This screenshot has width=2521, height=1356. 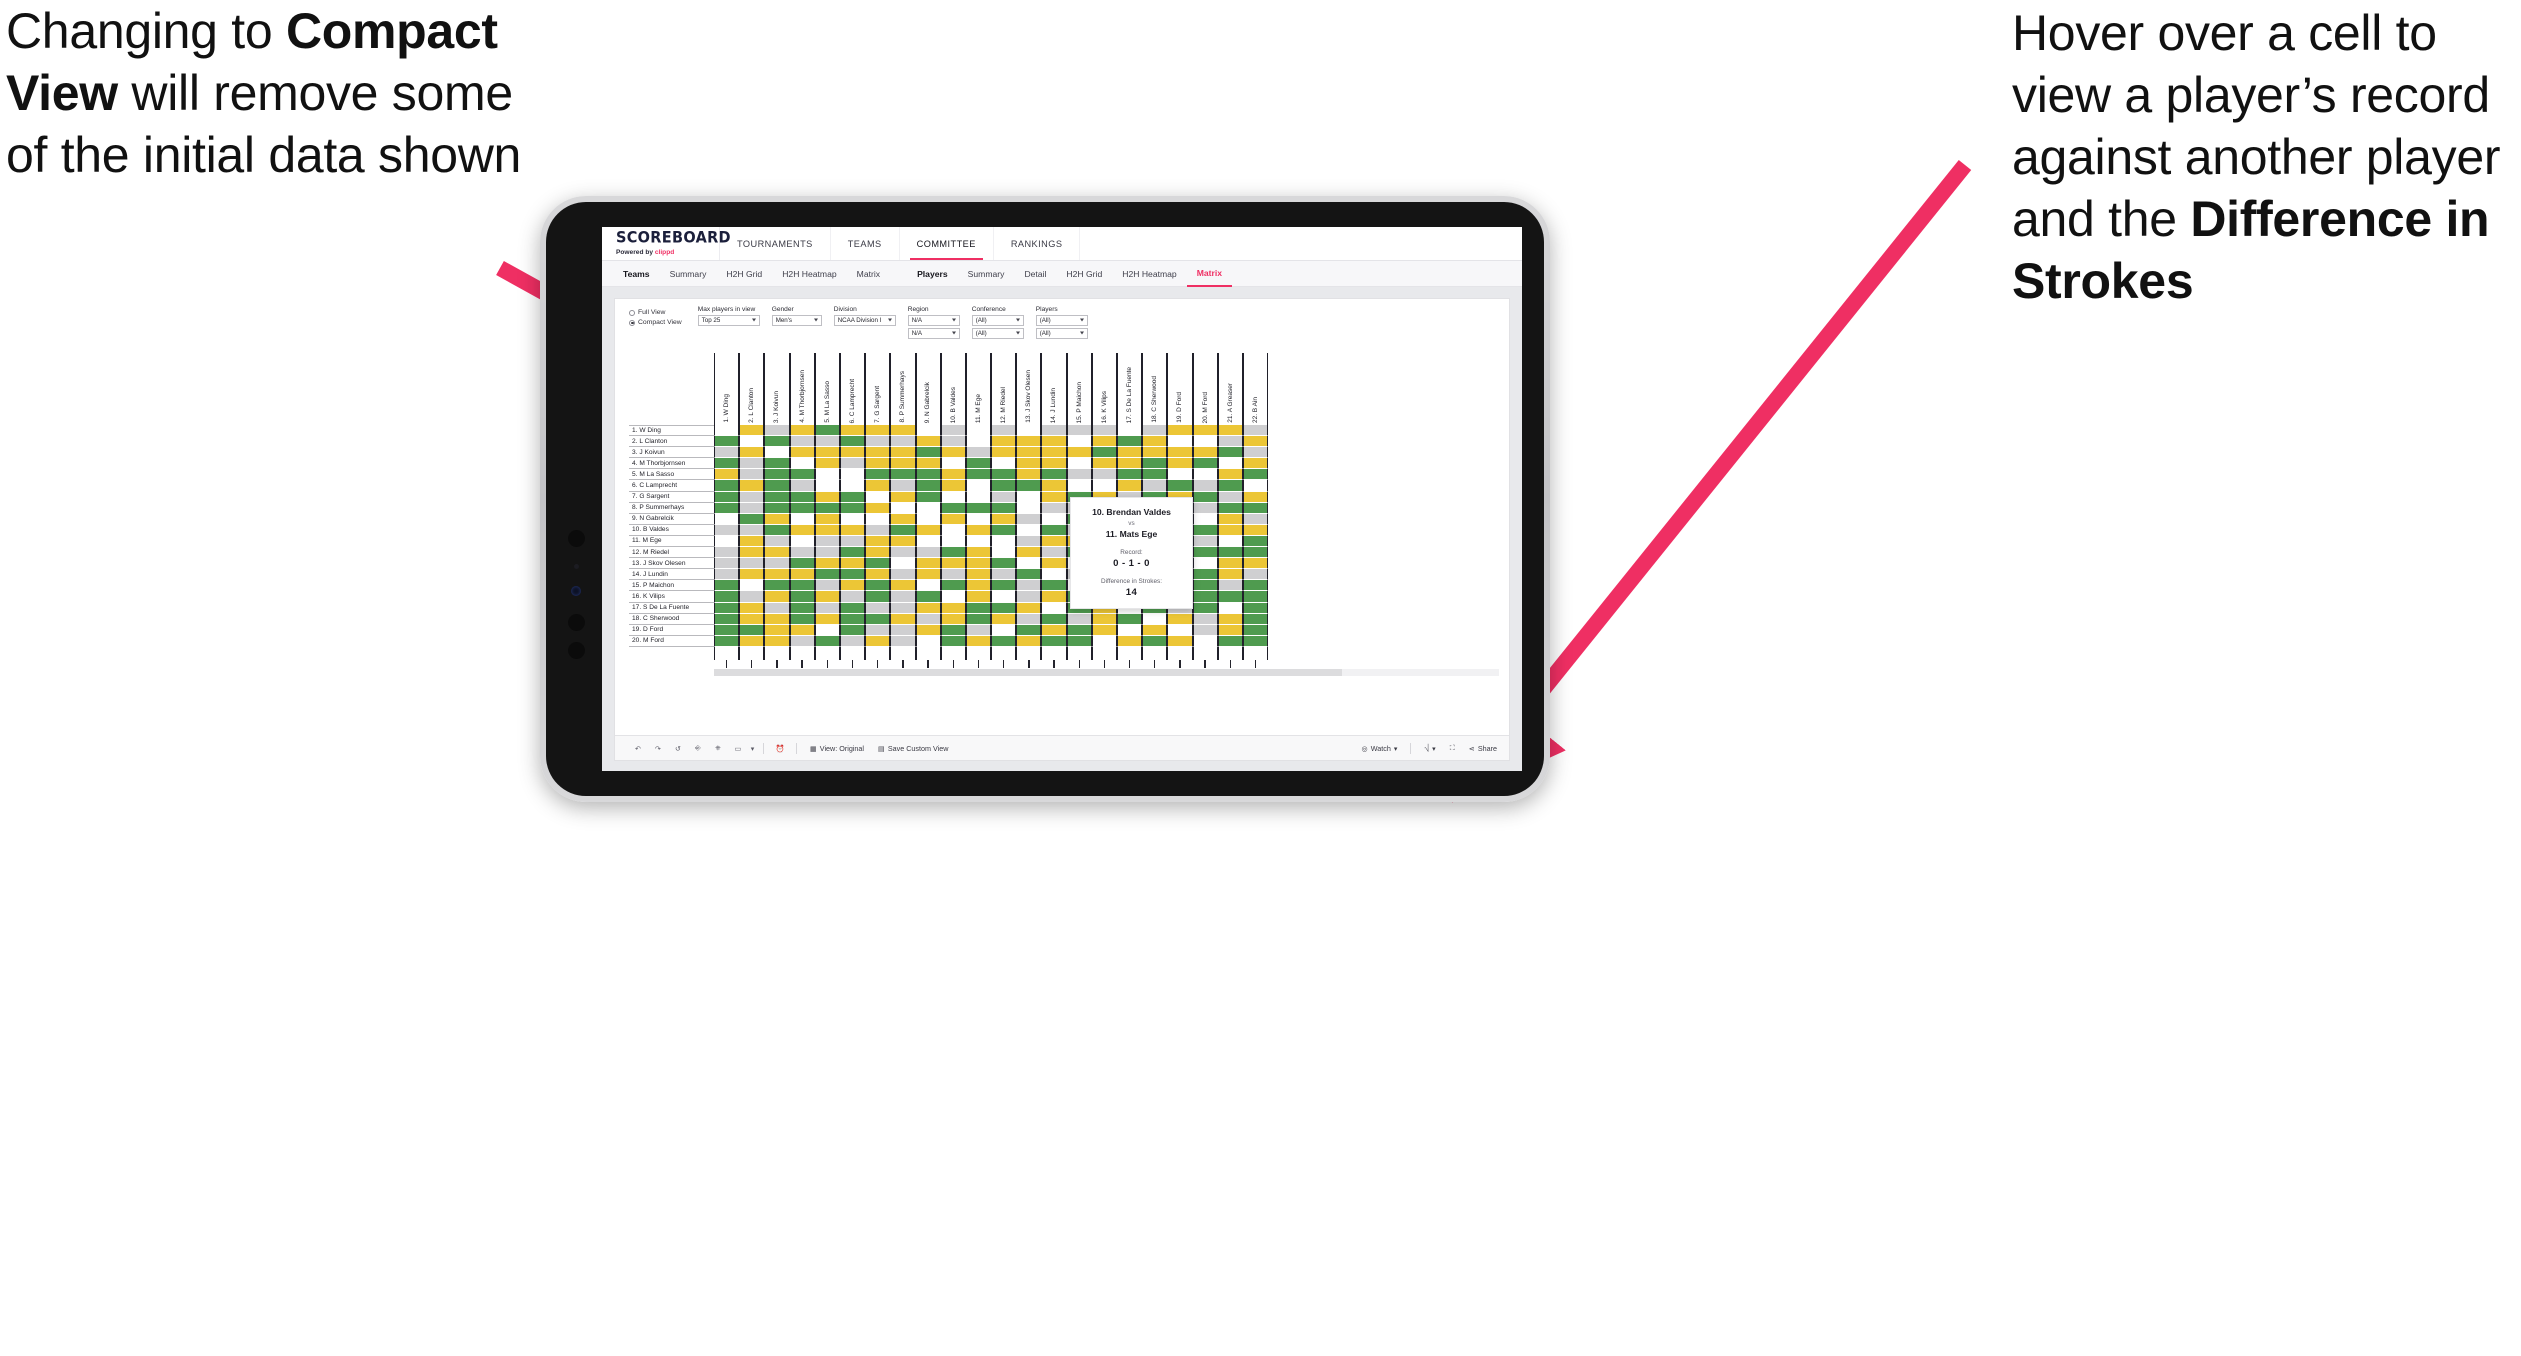 What do you see at coordinates (1149, 274) in the screenshot?
I see `subtab-players-h2h-heatmap: H2H Heatmap` at bounding box center [1149, 274].